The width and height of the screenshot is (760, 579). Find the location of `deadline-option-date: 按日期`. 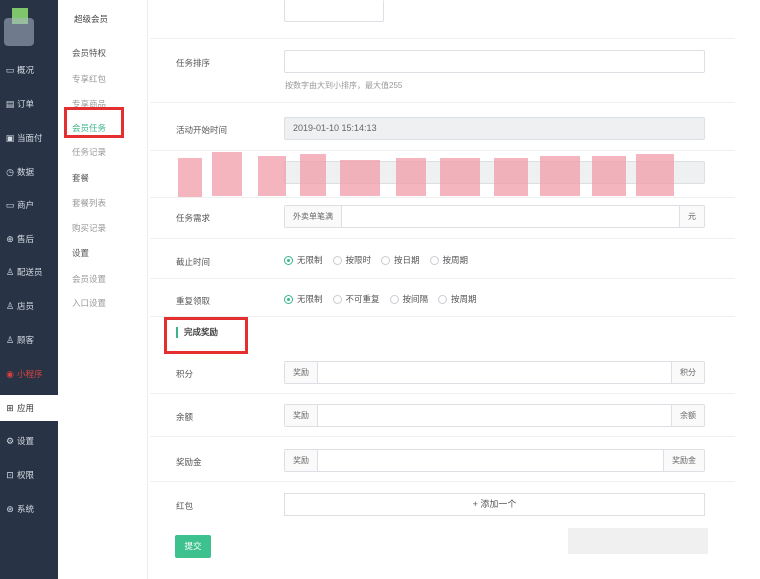

deadline-option-date: 按日期 is located at coordinates (400, 260).